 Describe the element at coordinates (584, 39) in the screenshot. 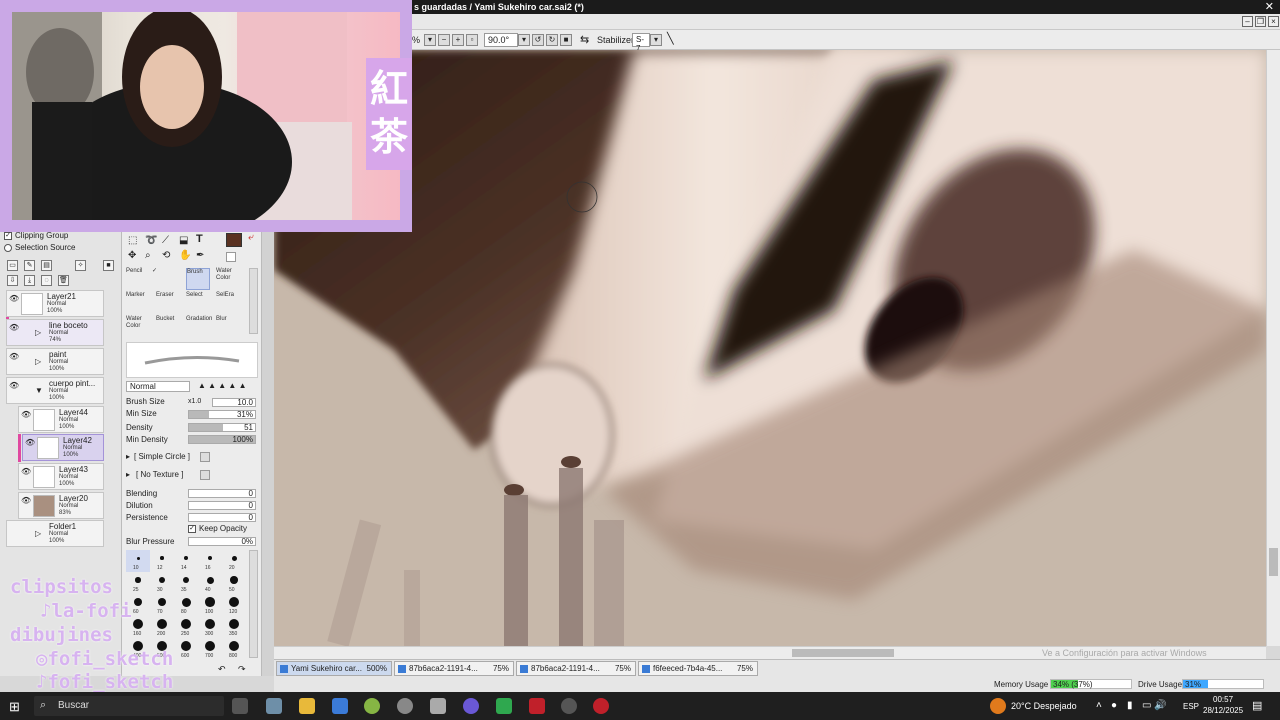

I see `flip-icon: ⇆` at that location.